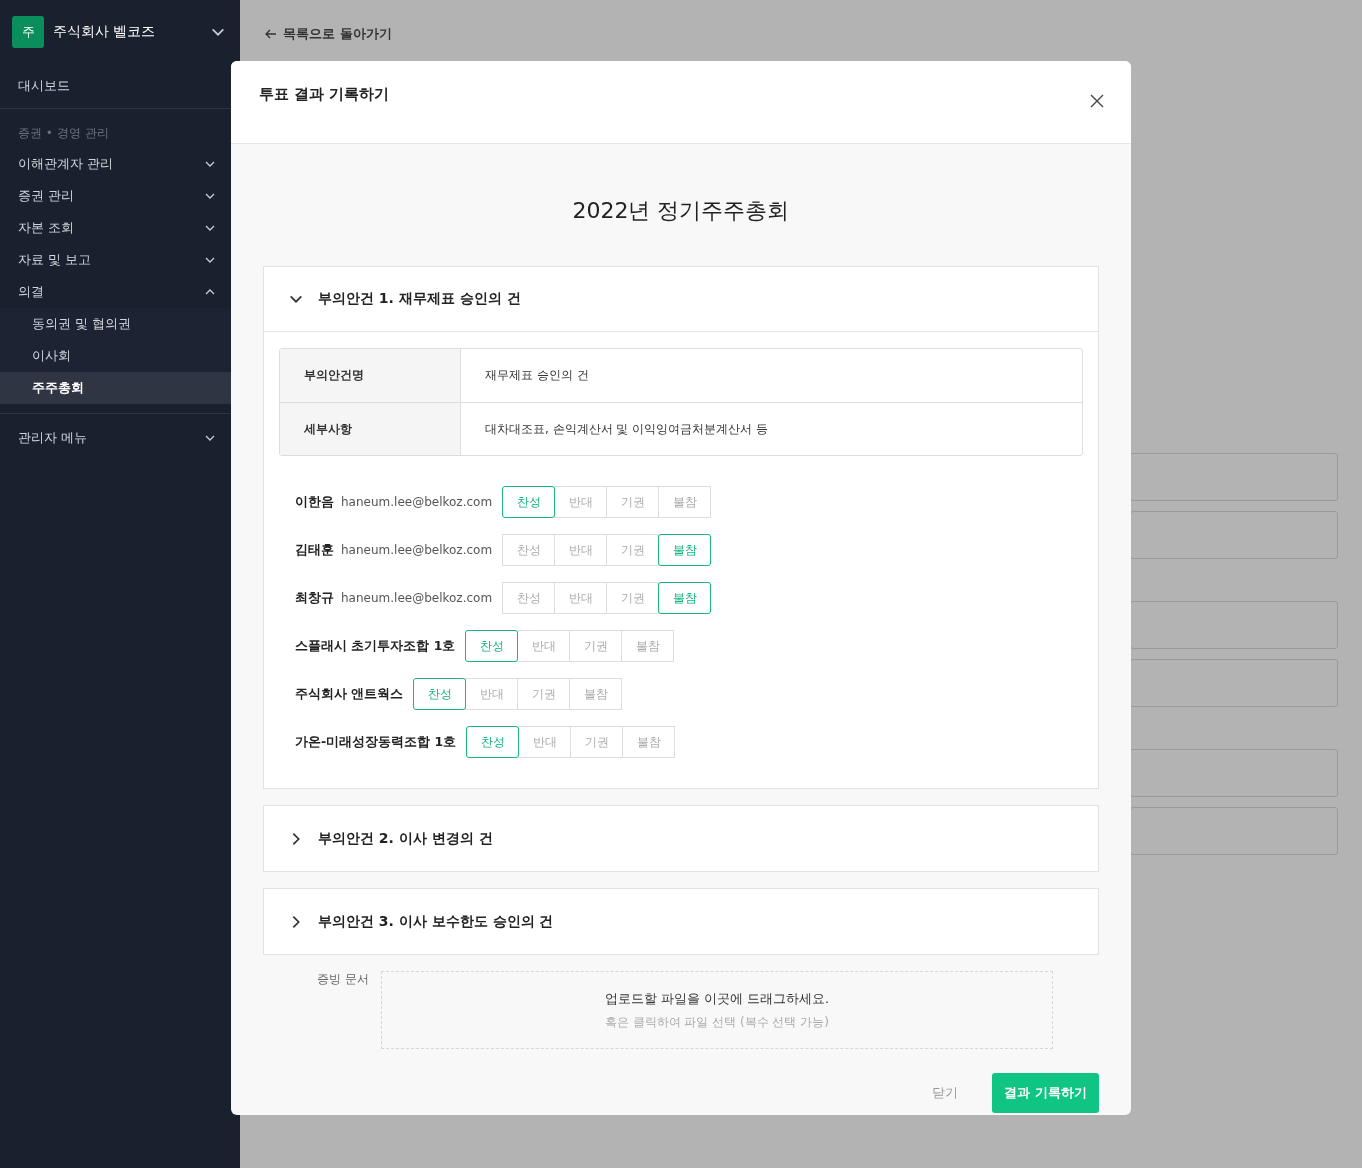  Describe the element at coordinates (63, 133) in the screenshot. I see `section-label: 증권 • 경영 관리` at that location.